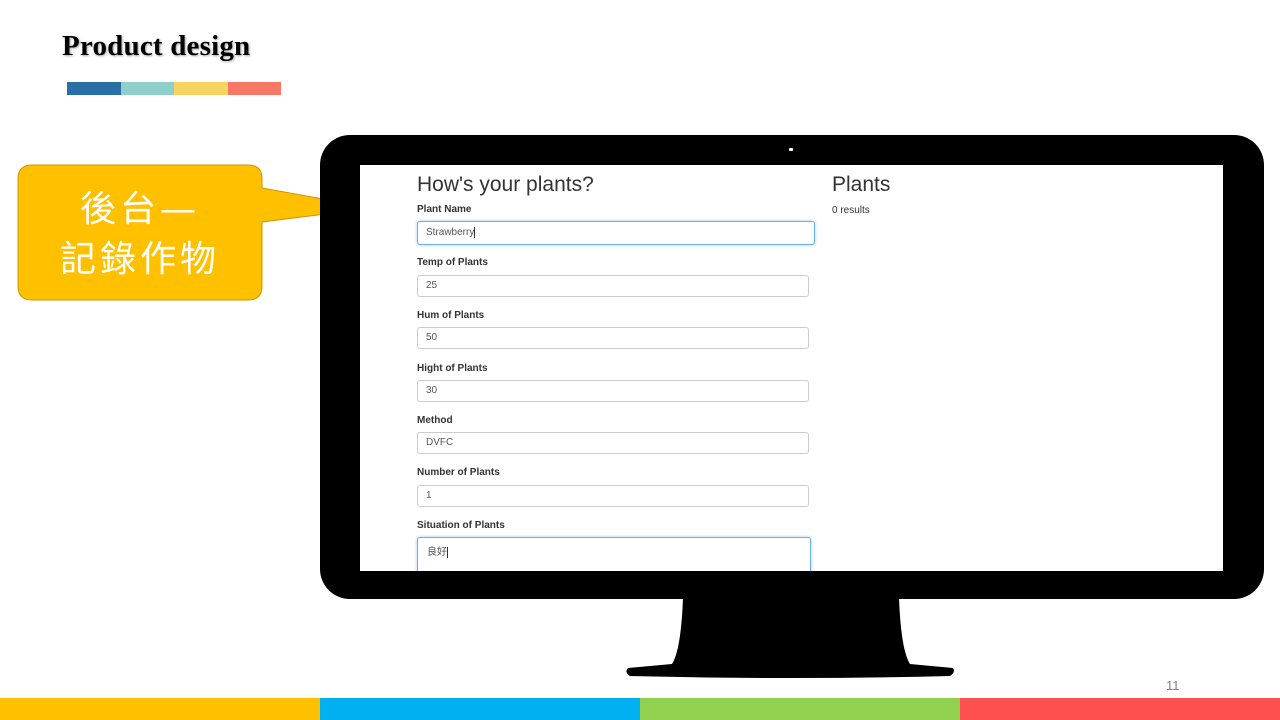 The height and width of the screenshot is (720, 1280). I want to click on results-count: 0 results, so click(851, 210).